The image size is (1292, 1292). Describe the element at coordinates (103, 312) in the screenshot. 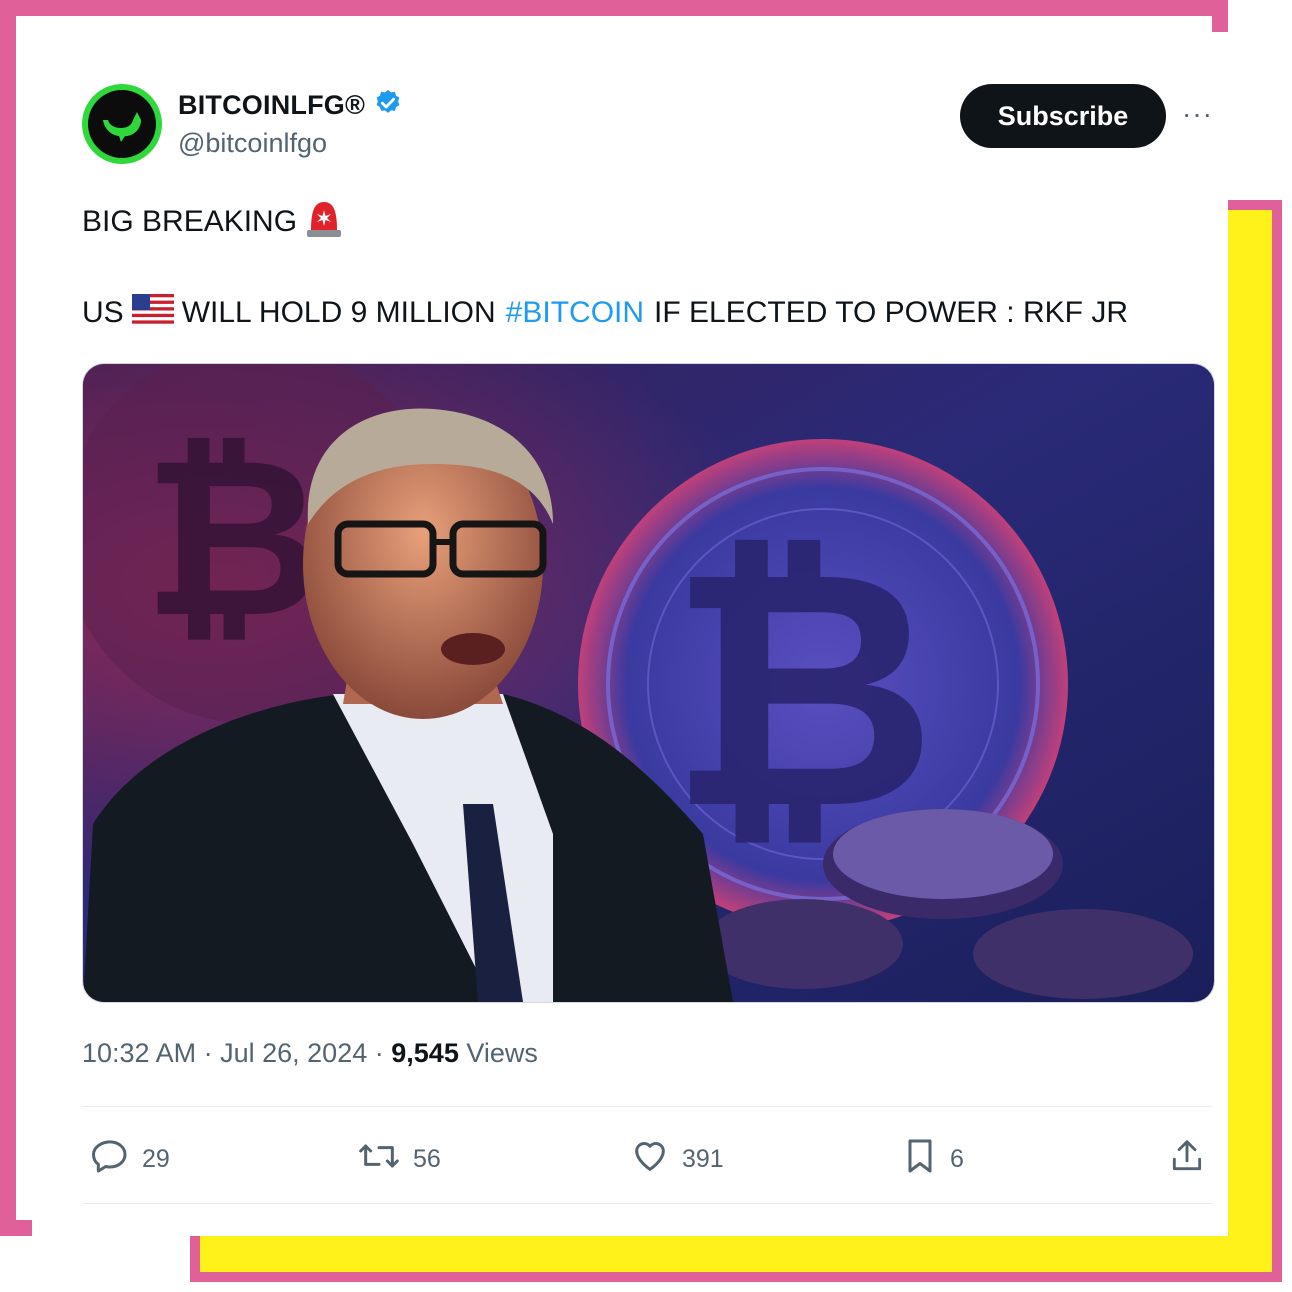

I see `text-us: US` at that location.